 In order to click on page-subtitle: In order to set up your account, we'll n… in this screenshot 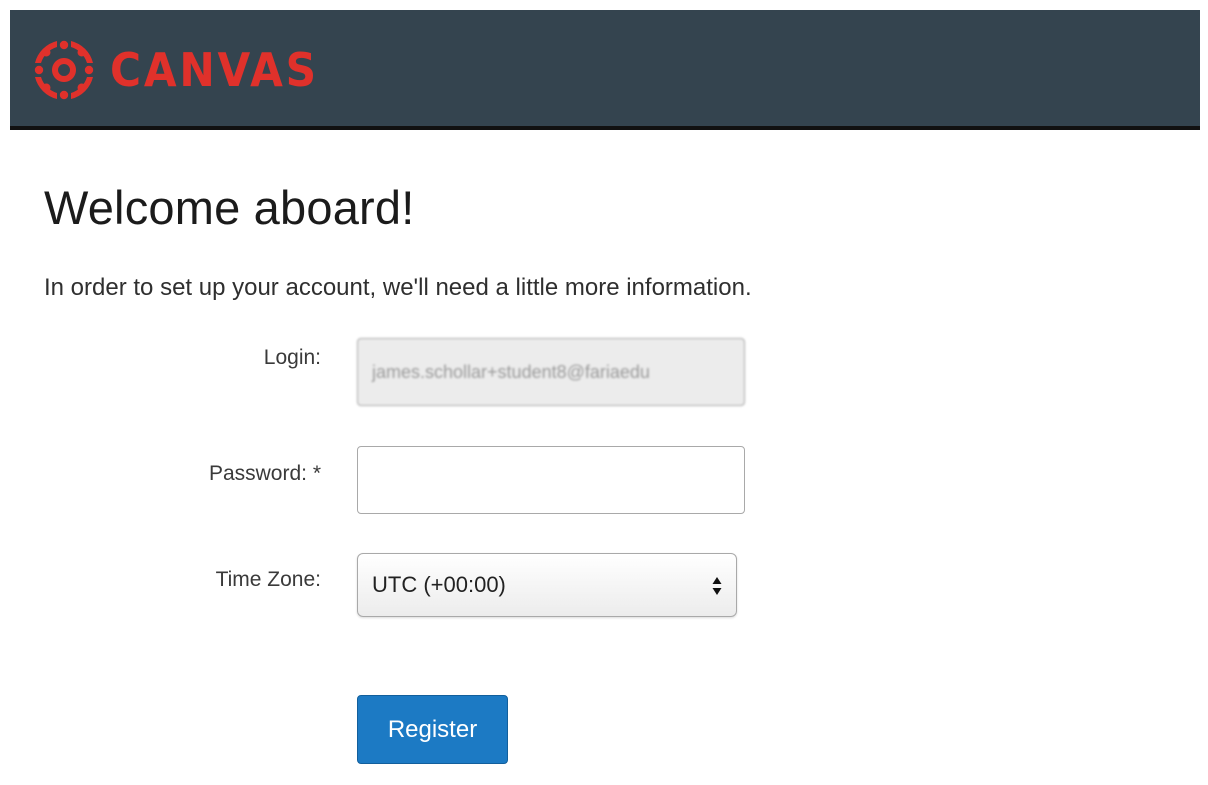, I will do `click(398, 287)`.